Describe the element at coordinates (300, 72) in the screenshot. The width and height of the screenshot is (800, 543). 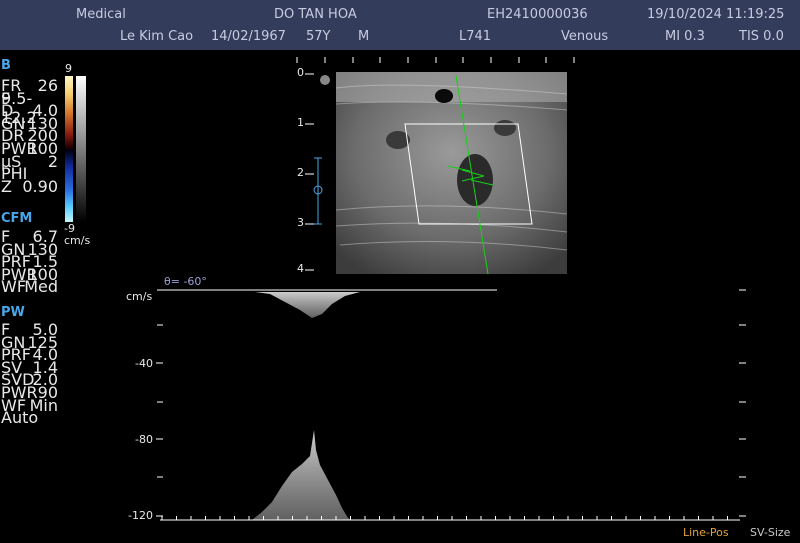
I see `depth-label-0: 0` at that location.